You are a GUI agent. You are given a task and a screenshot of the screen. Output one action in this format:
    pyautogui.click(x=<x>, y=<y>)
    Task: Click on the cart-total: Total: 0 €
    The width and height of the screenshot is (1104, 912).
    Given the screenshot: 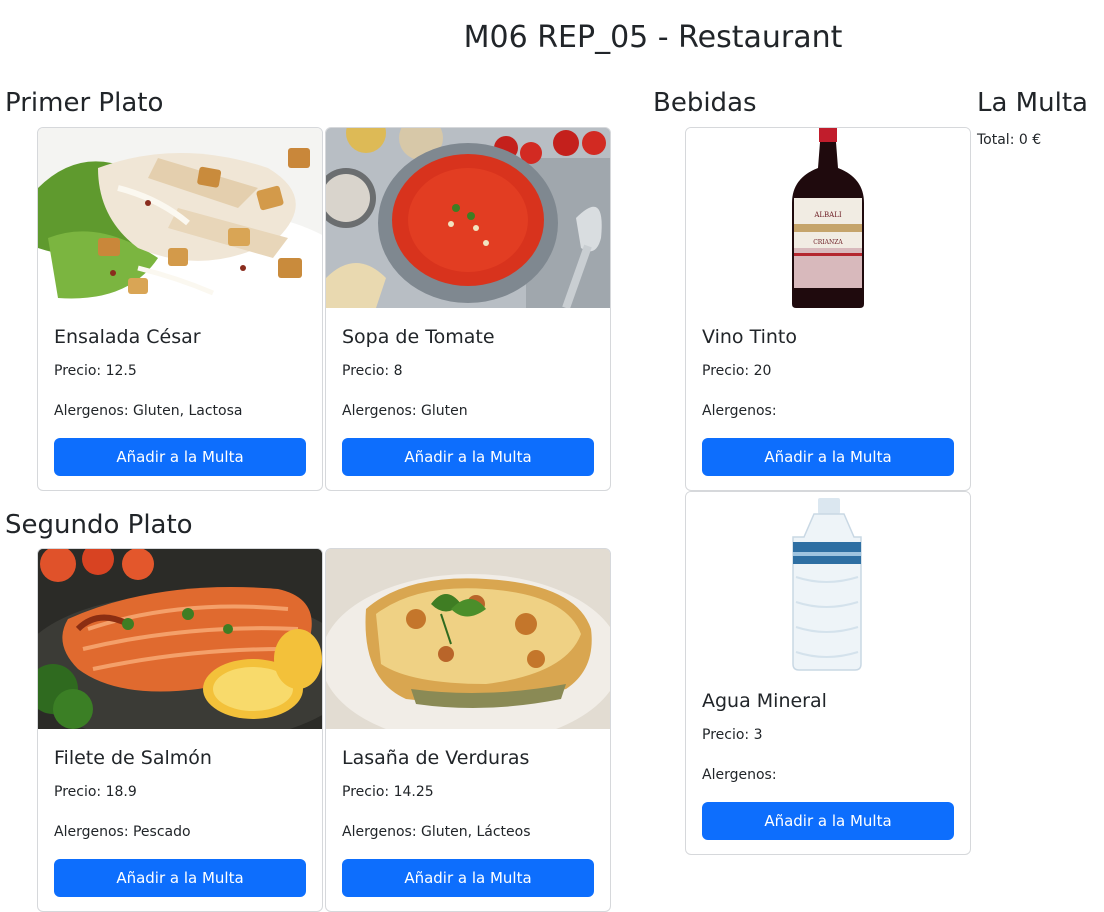 What is the action you would take?
    pyautogui.click(x=1009, y=140)
    